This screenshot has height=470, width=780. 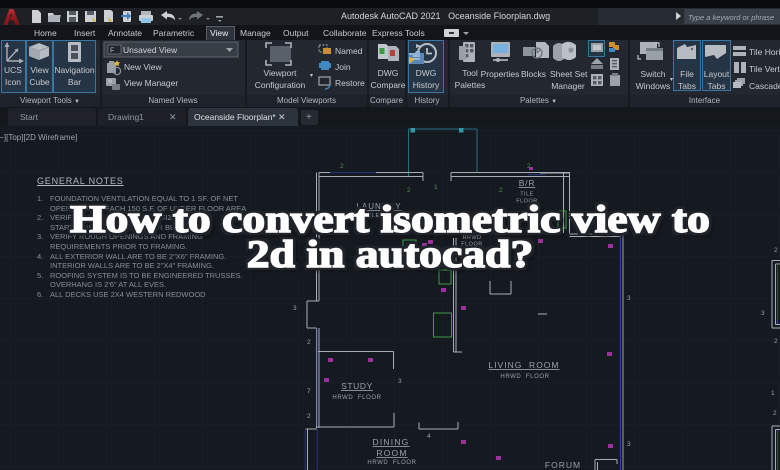 I want to click on svg-text: STUDY, so click(x=357, y=386).